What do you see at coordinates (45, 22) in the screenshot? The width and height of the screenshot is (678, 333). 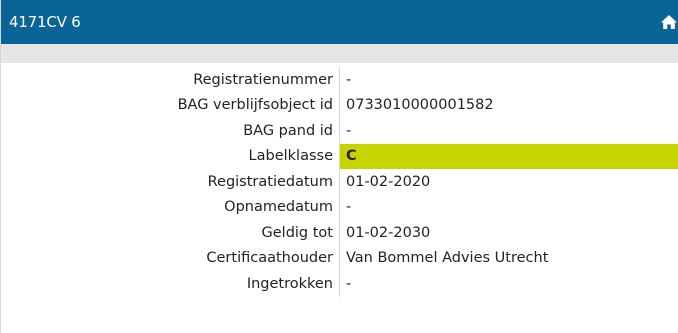 I see `panel-title: 4171CV 6` at bounding box center [45, 22].